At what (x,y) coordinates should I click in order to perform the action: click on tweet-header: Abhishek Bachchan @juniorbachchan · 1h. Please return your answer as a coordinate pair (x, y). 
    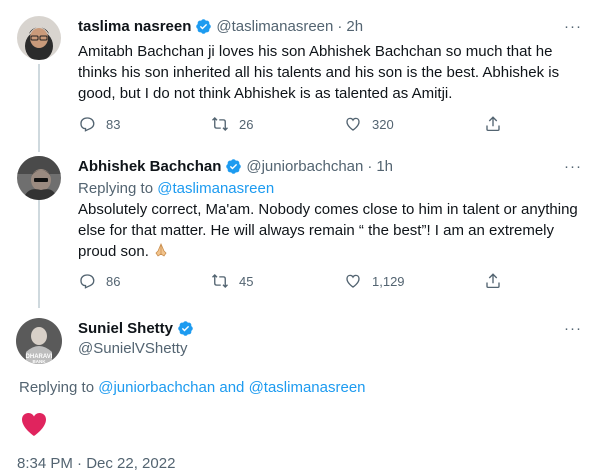
    Looking at the image, I should click on (330, 166).